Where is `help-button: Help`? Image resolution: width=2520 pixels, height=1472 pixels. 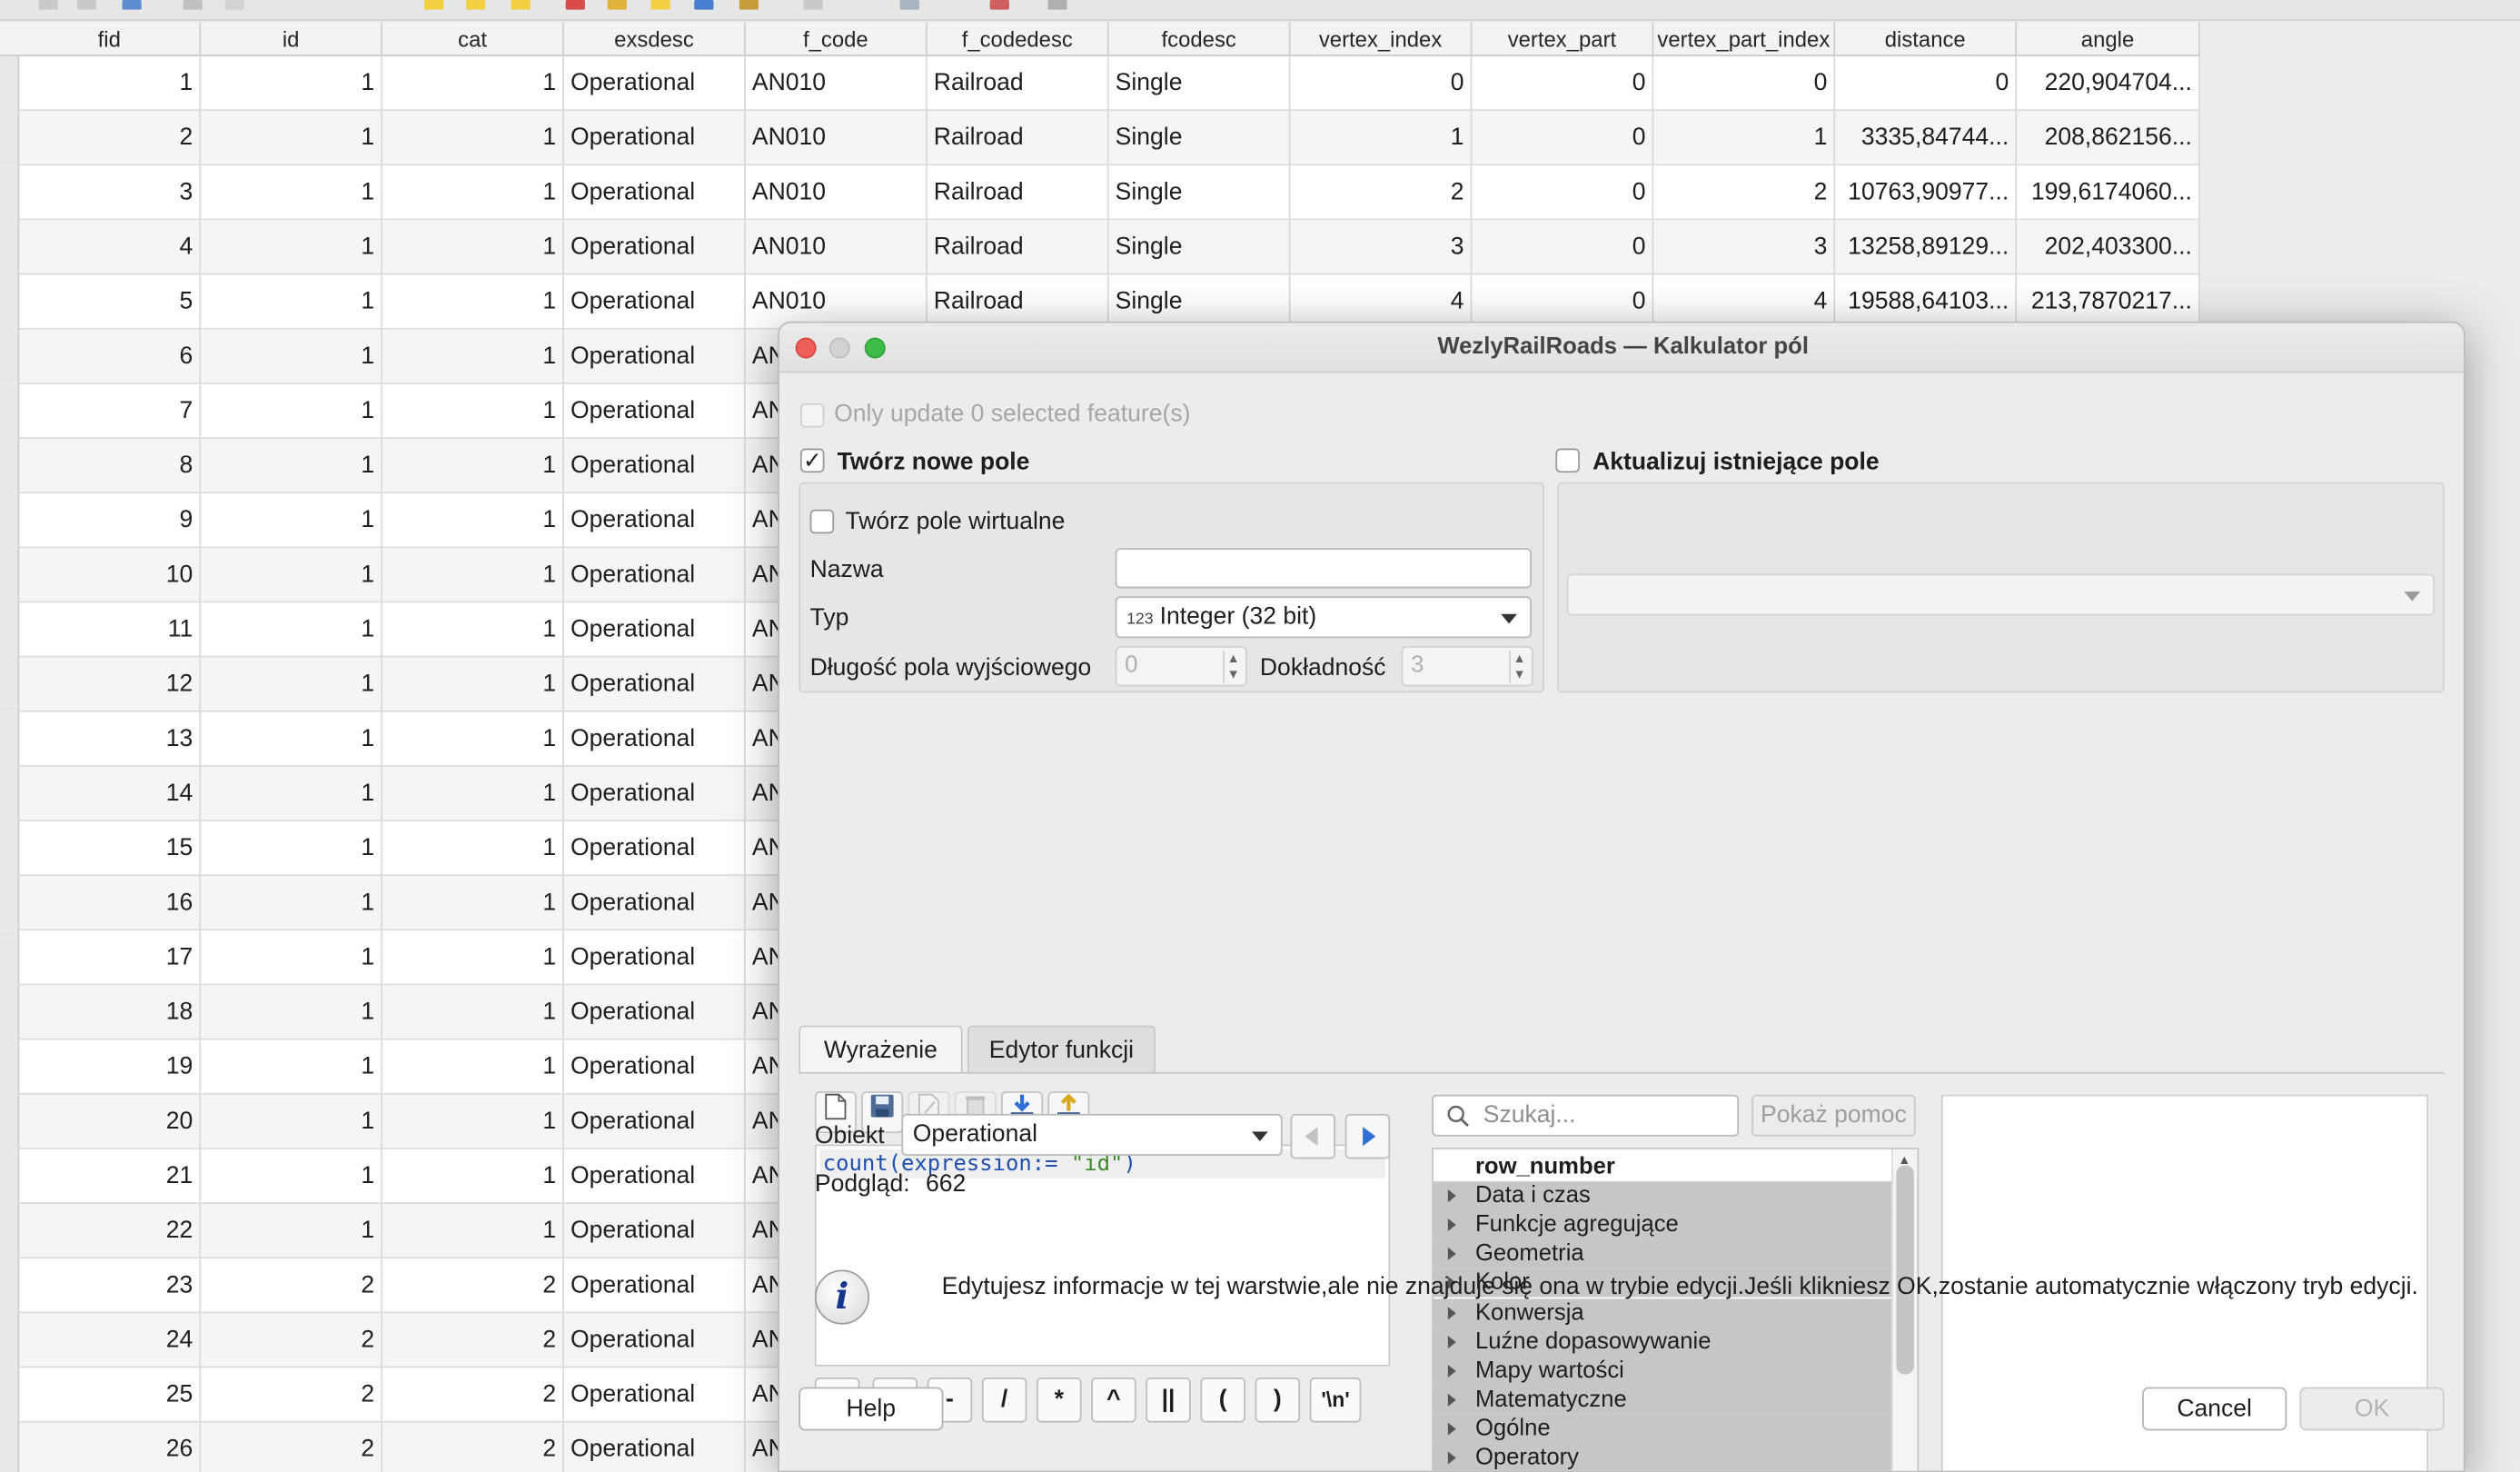 help-button: Help is located at coordinates (871, 1409).